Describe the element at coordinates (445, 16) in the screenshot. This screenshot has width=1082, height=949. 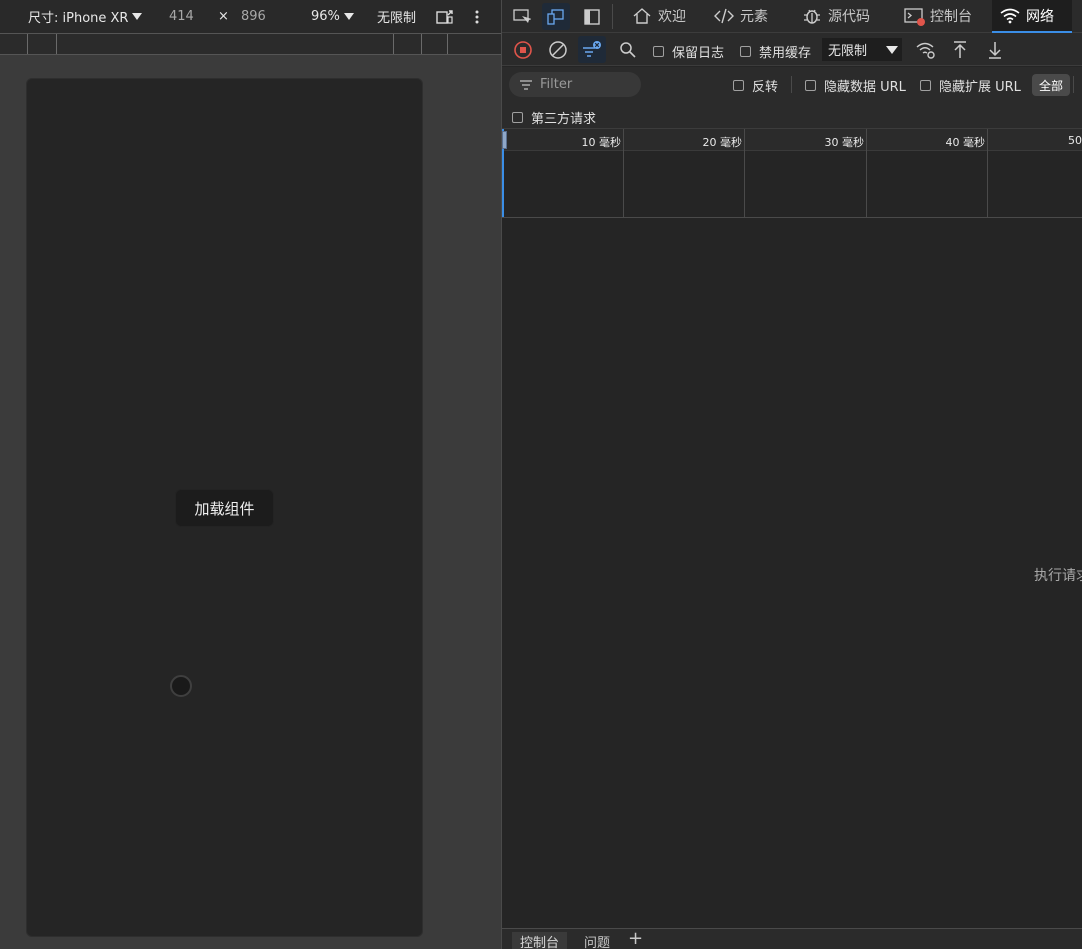
I see `rotate-icon` at that location.